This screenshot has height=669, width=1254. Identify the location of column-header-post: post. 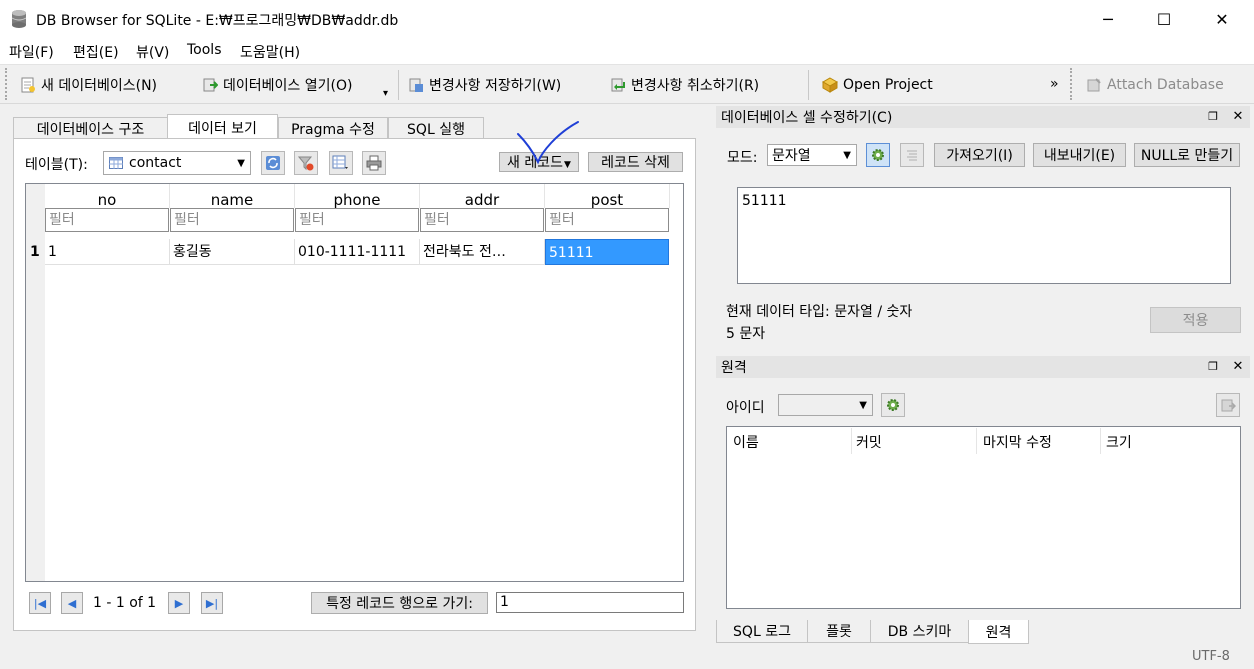
(607, 196).